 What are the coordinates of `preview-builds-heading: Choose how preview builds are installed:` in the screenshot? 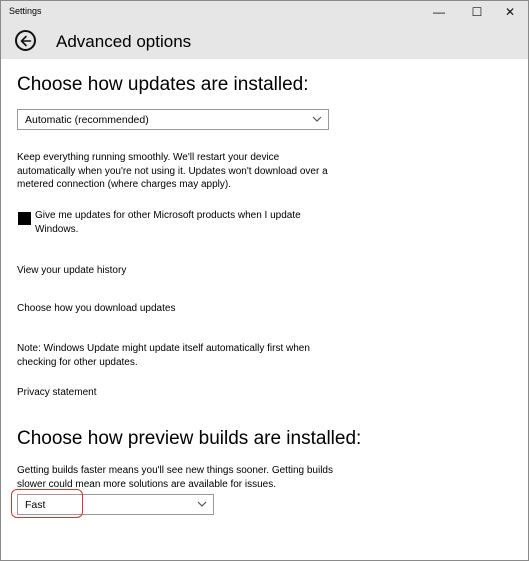 It's located at (189, 438).